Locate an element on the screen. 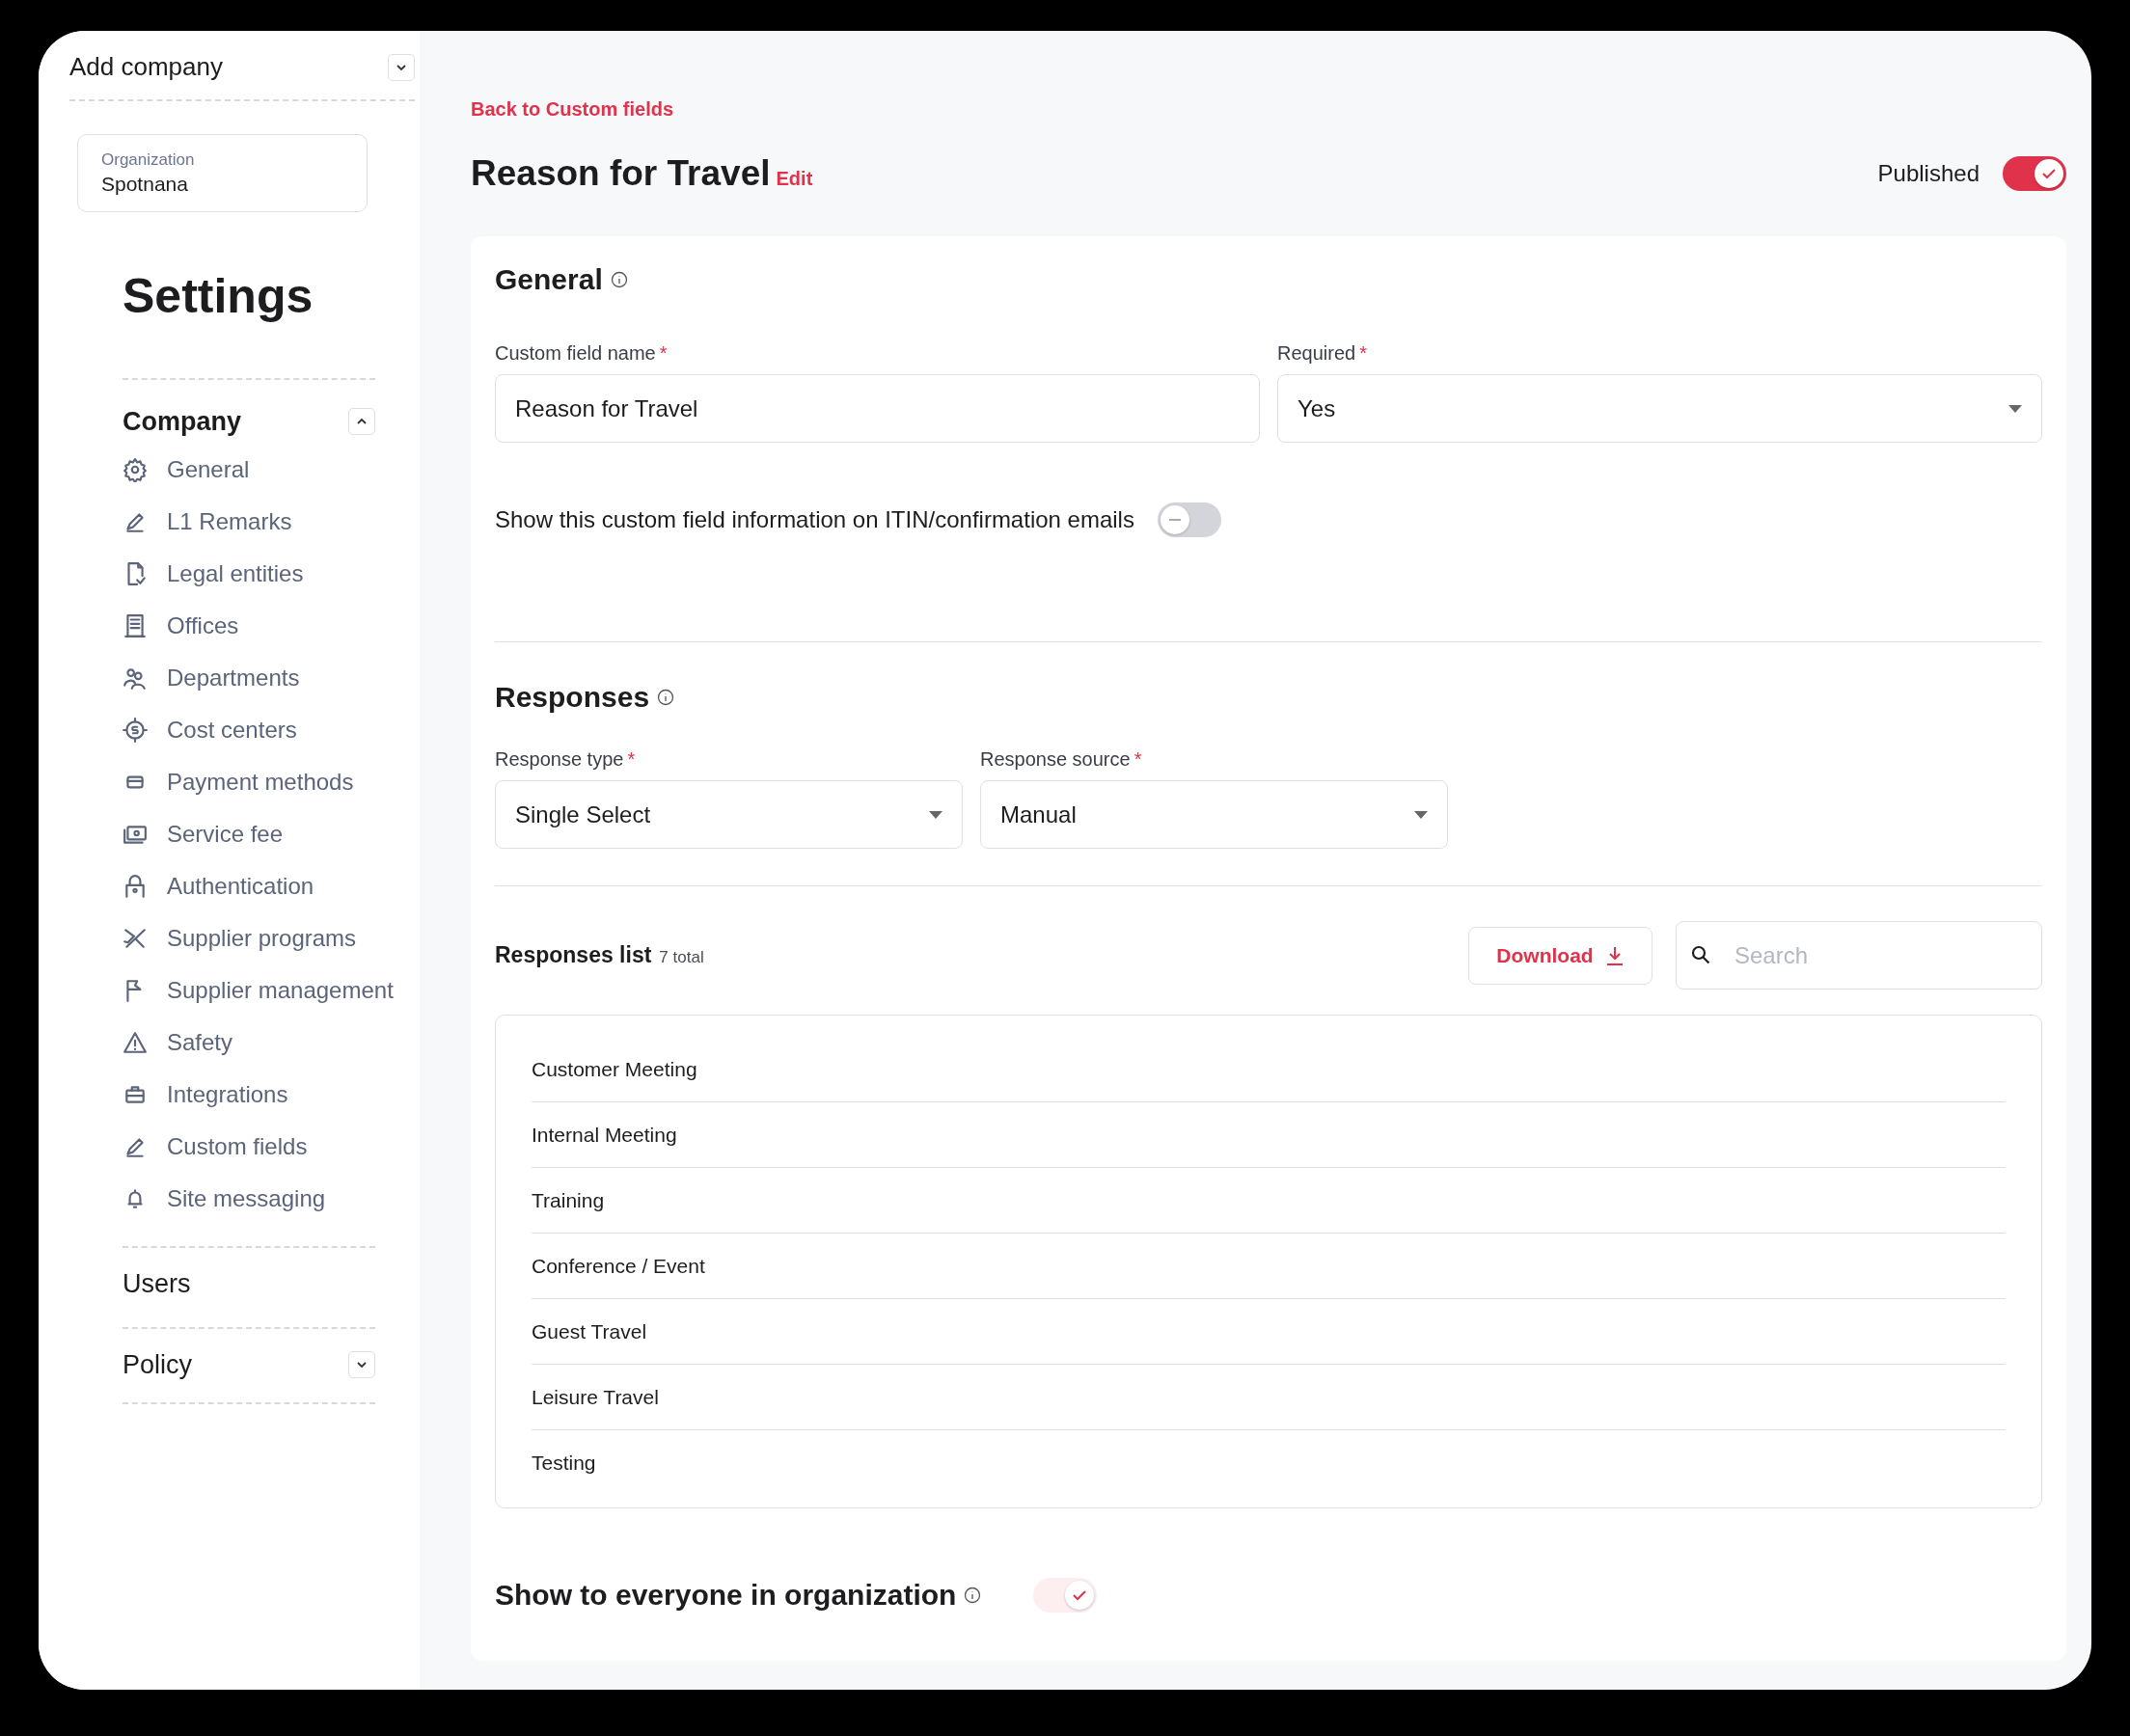 The width and height of the screenshot is (2130, 1736). list-item: Training is located at coordinates (1269, 1201).